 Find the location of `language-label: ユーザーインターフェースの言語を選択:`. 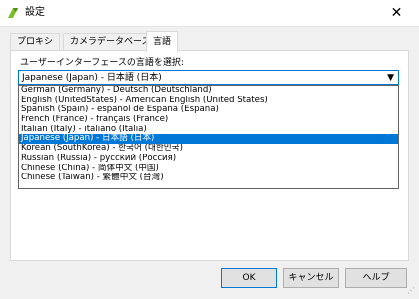

language-label: ユーザーインターフェースの言語を選択: is located at coordinates (102, 63).